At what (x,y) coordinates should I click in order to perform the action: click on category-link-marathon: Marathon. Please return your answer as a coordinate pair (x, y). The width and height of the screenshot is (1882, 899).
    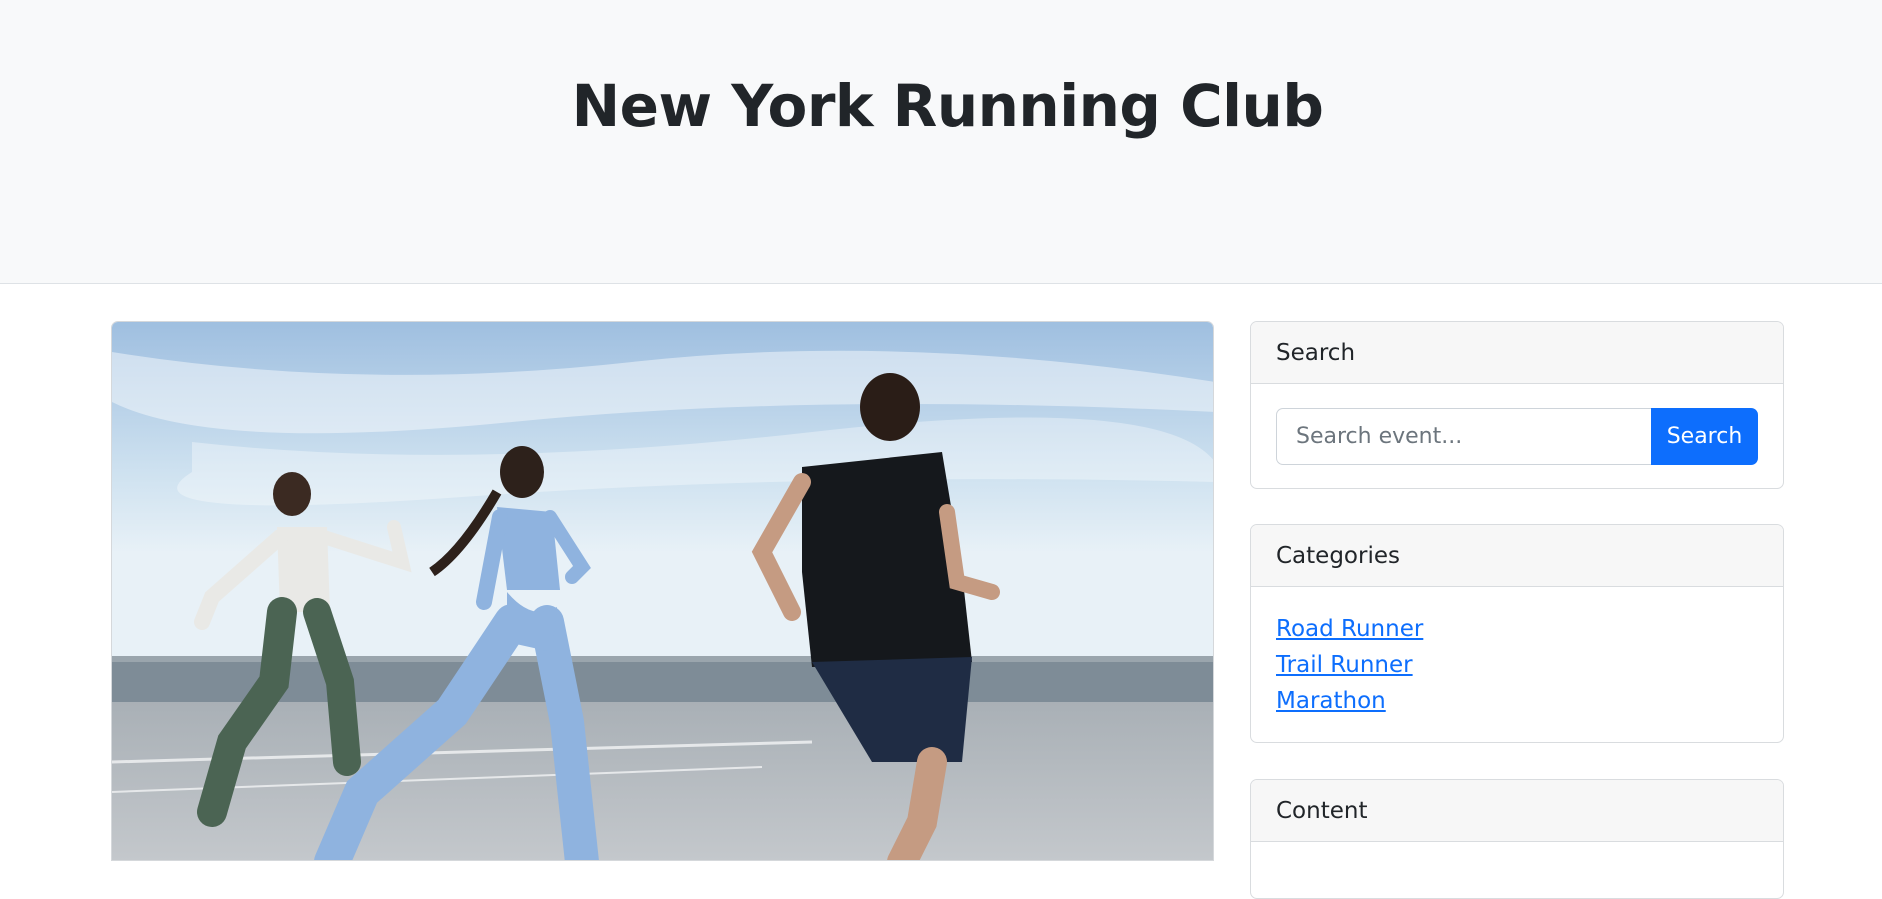
    Looking at the image, I should click on (1517, 701).